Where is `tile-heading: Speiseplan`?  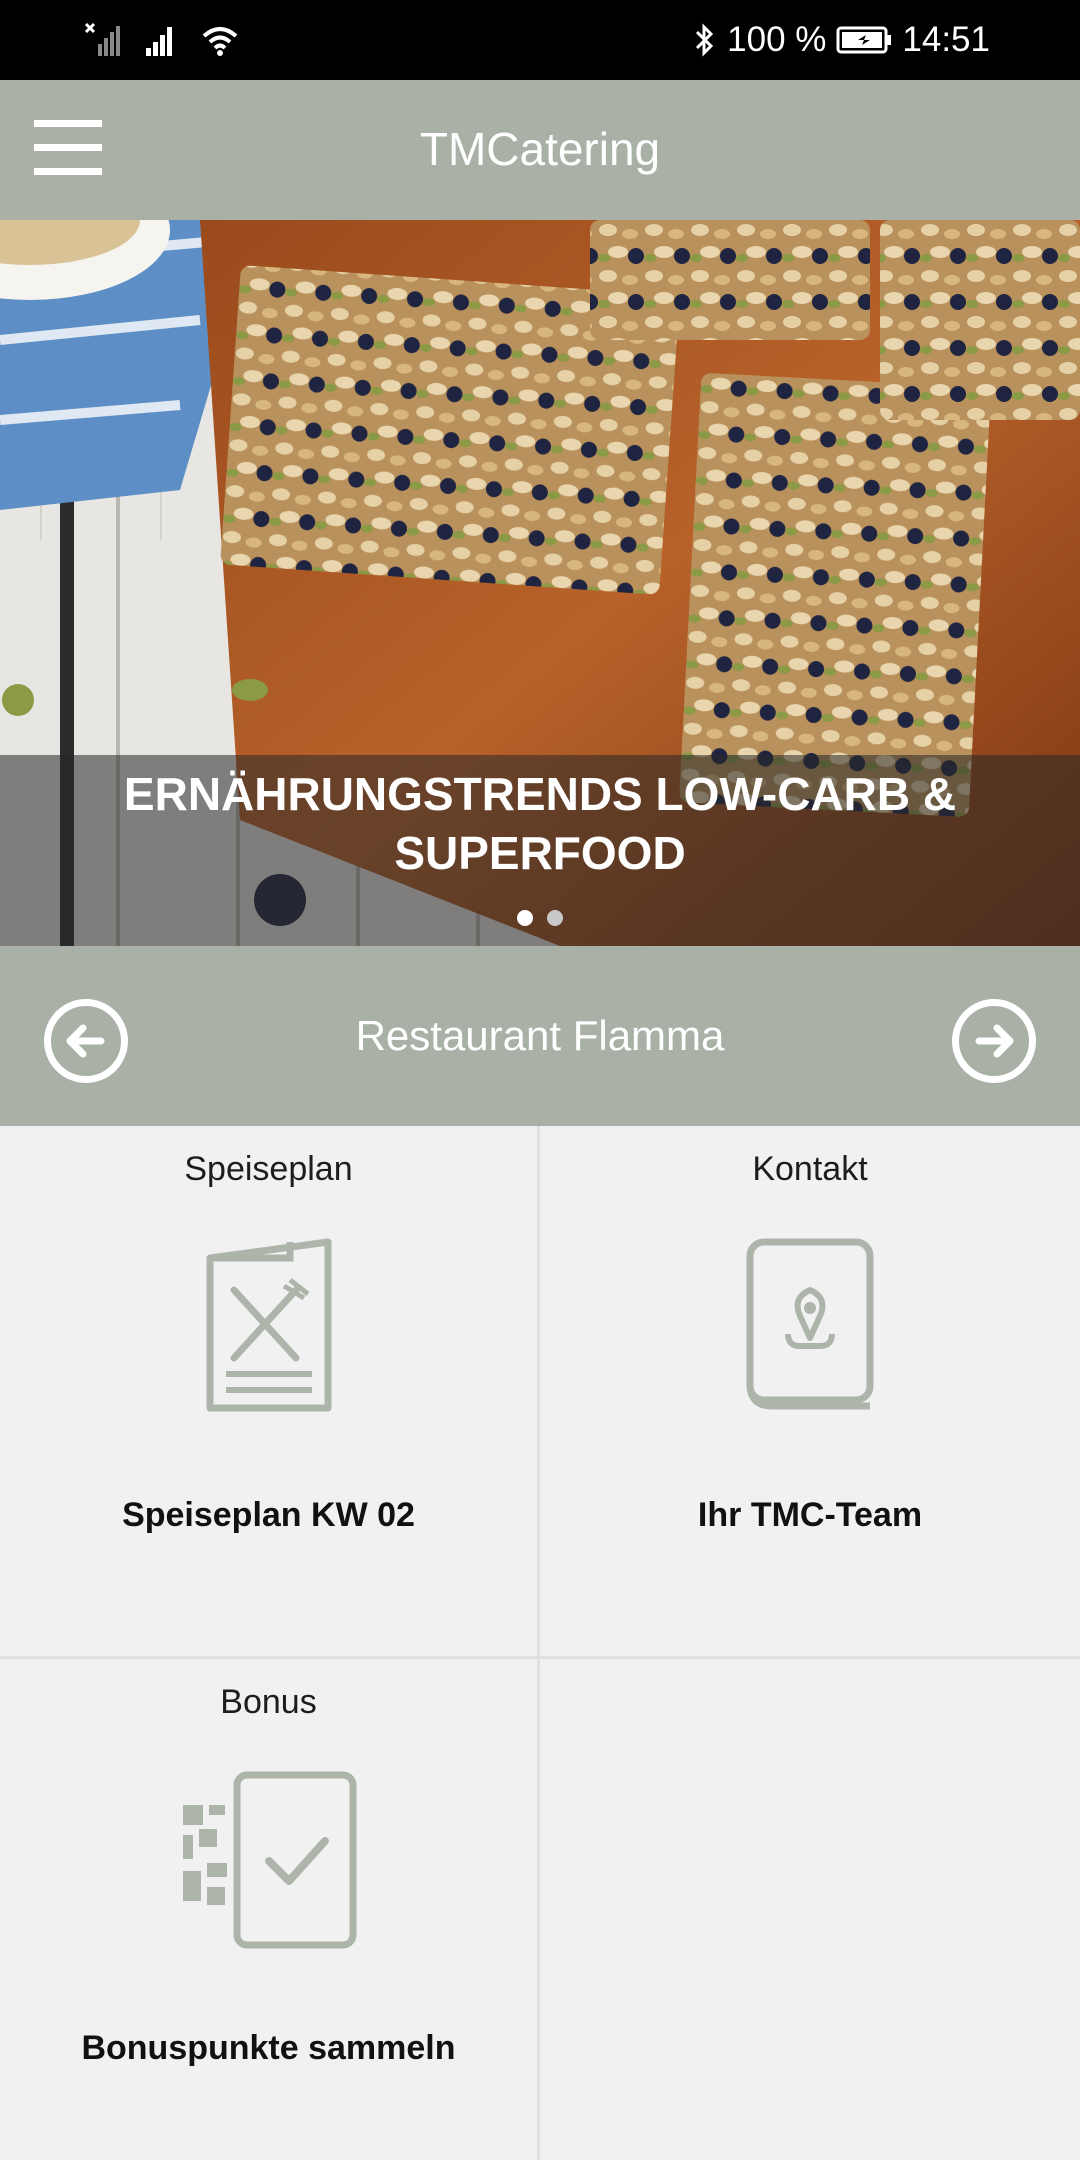
tile-heading: Speiseplan is located at coordinates (268, 1169).